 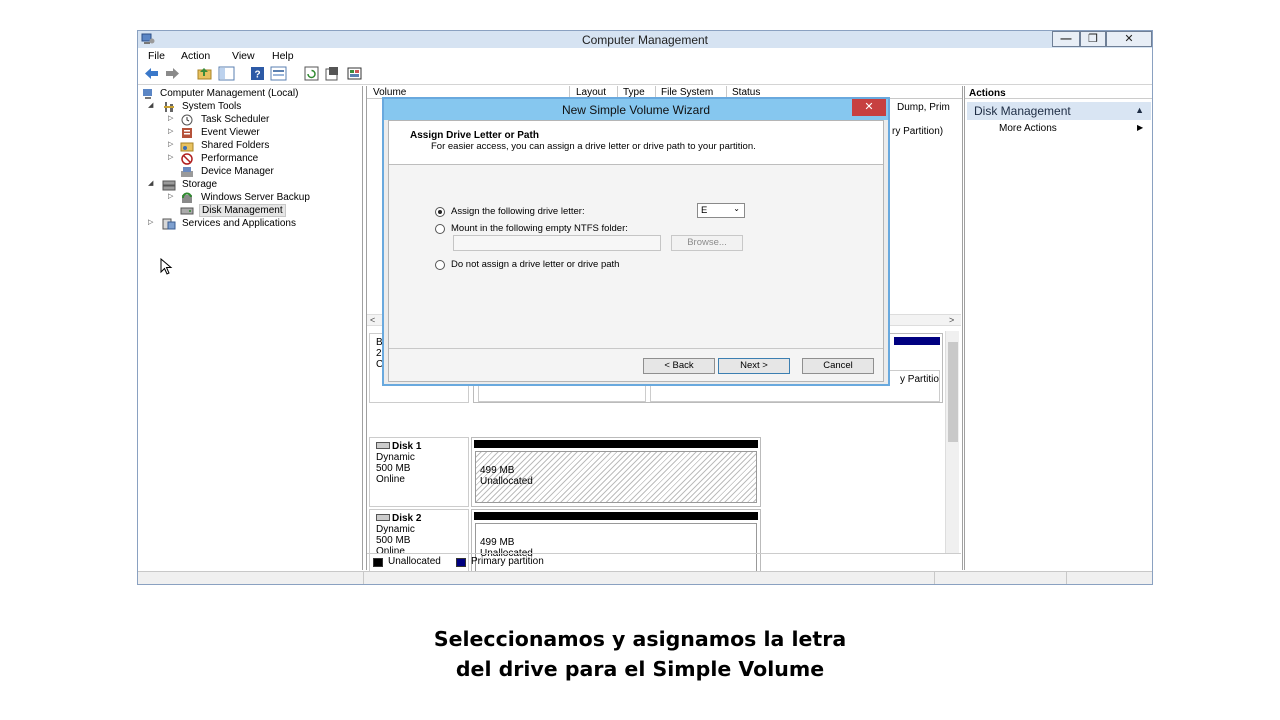 I want to click on drive-letter-value: E, so click(x=704, y=210).